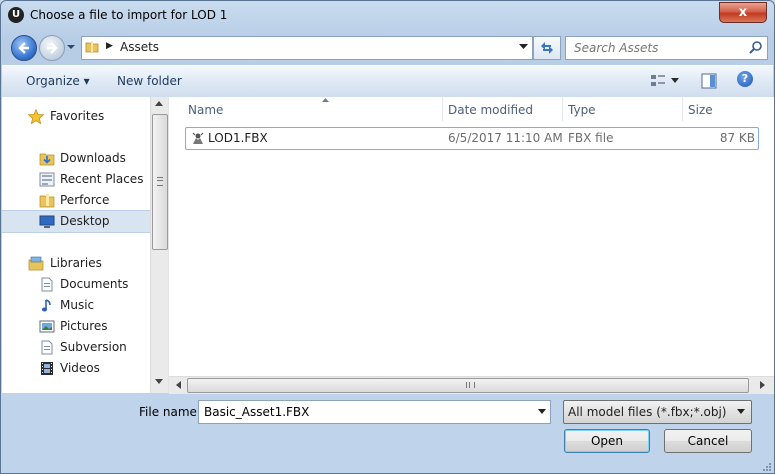 The height and width of the screenshot is (474, 775). Describe the element at coordinates (159, 381) in the screenshot. I see `scroll-down-icon` at that location.